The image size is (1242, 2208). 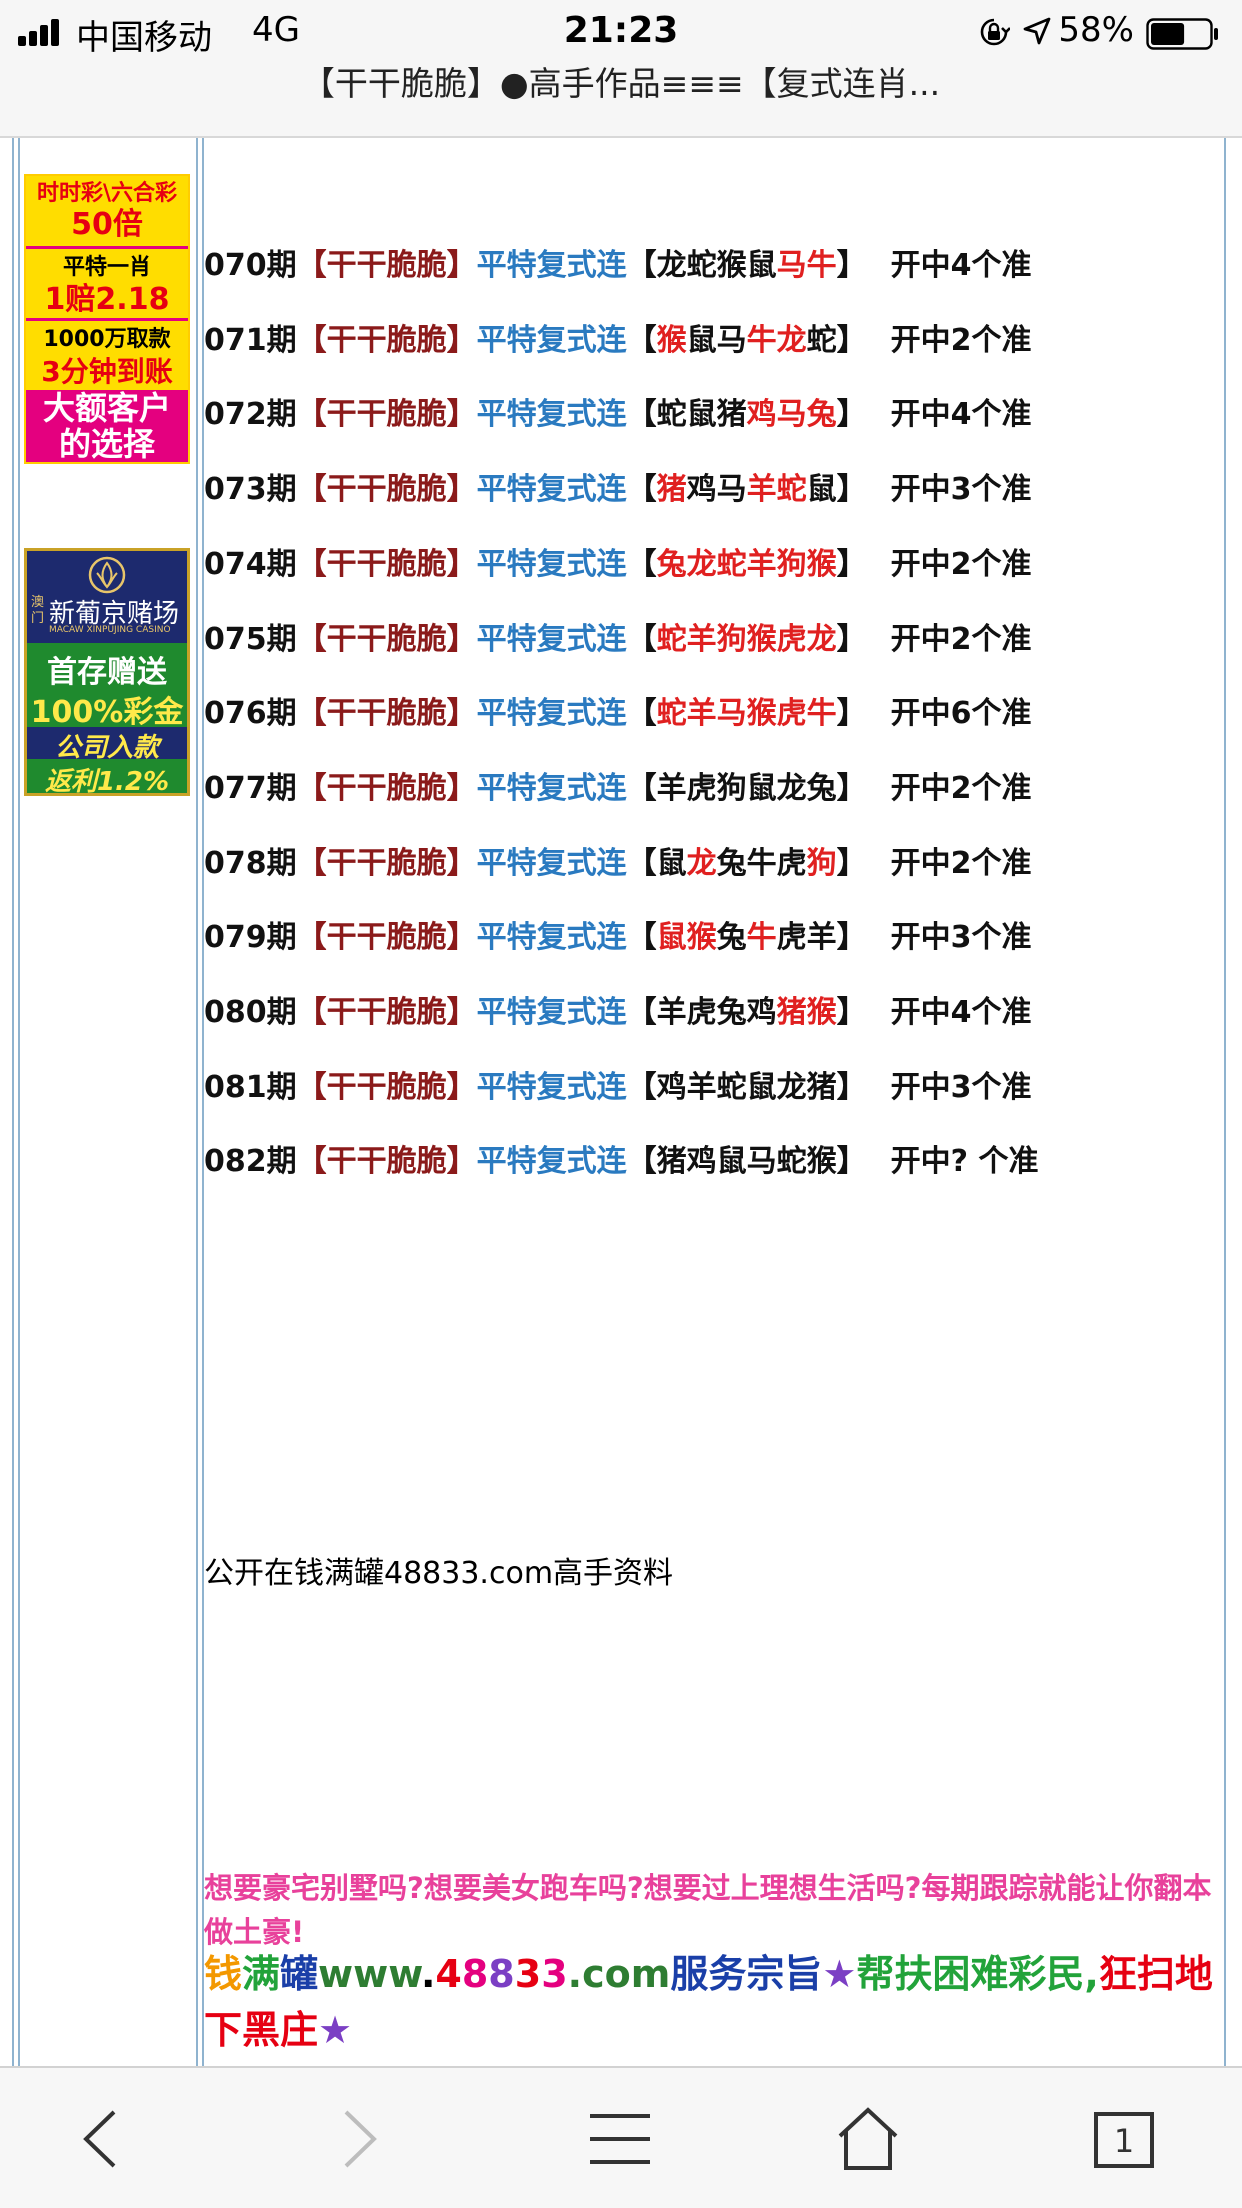 What do you see at coordinates (671, 489) in the screenshot?
I see `zodiac-hit: 猪` at bounding box center [671, 489].